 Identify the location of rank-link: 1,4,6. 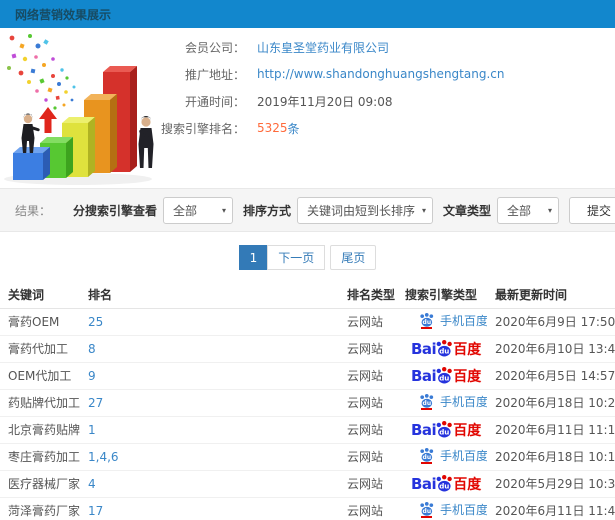
(103, 457).